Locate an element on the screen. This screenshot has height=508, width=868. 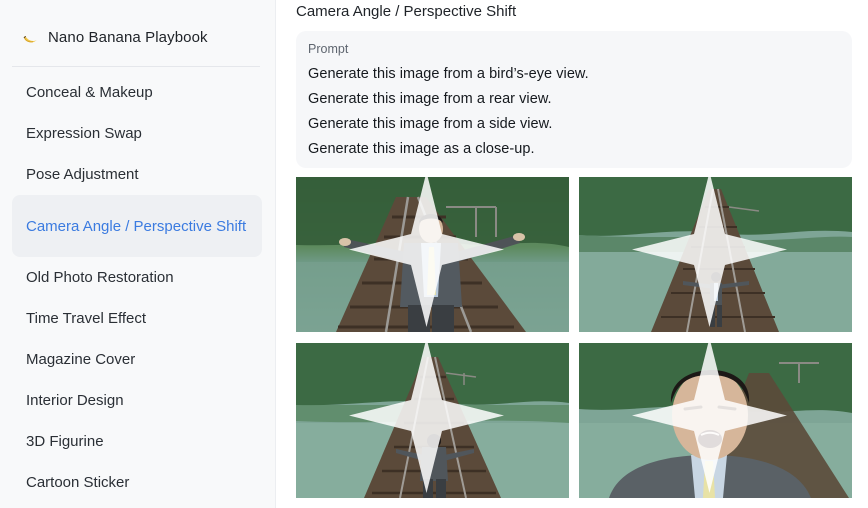
brand-title: Nano Banana Playbook is located at coordinates (128, 37).